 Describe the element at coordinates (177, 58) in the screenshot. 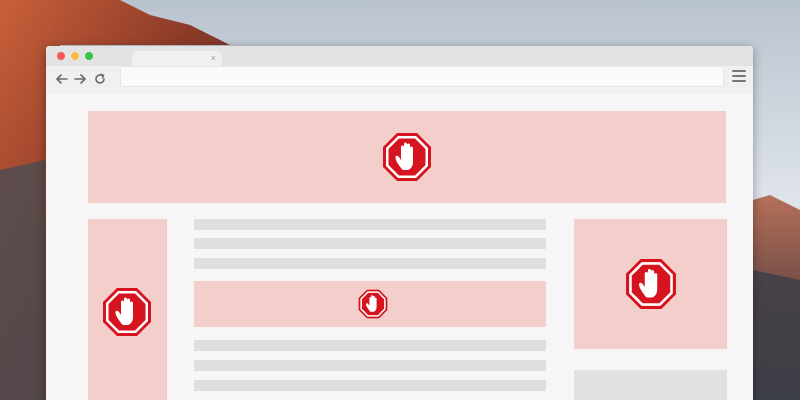

I see `browser-tab: ×` at that location.